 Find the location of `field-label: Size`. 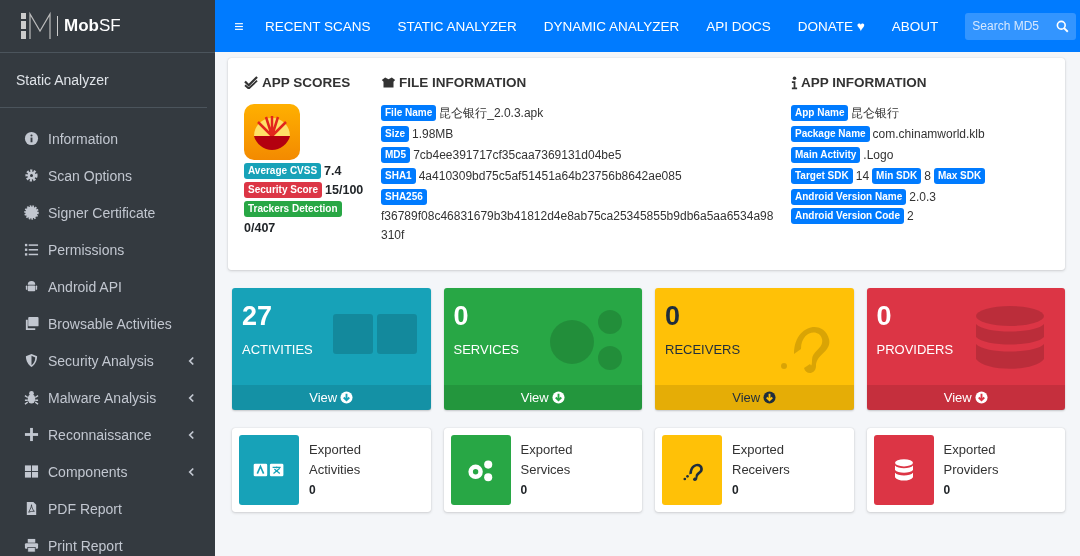

field-label: Size is located at coordinates (395, 134).